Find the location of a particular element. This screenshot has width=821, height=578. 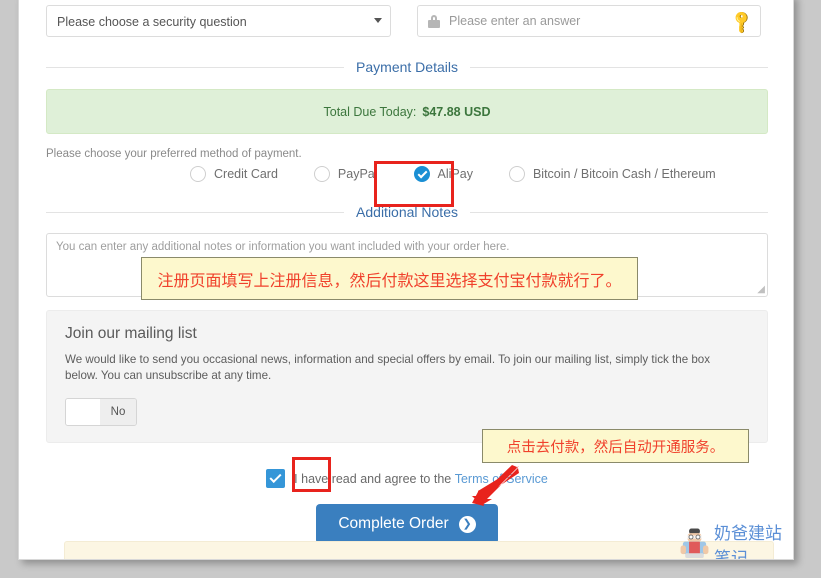

additional-notes-title: Additional Notes is located at coordinates (407, 212).